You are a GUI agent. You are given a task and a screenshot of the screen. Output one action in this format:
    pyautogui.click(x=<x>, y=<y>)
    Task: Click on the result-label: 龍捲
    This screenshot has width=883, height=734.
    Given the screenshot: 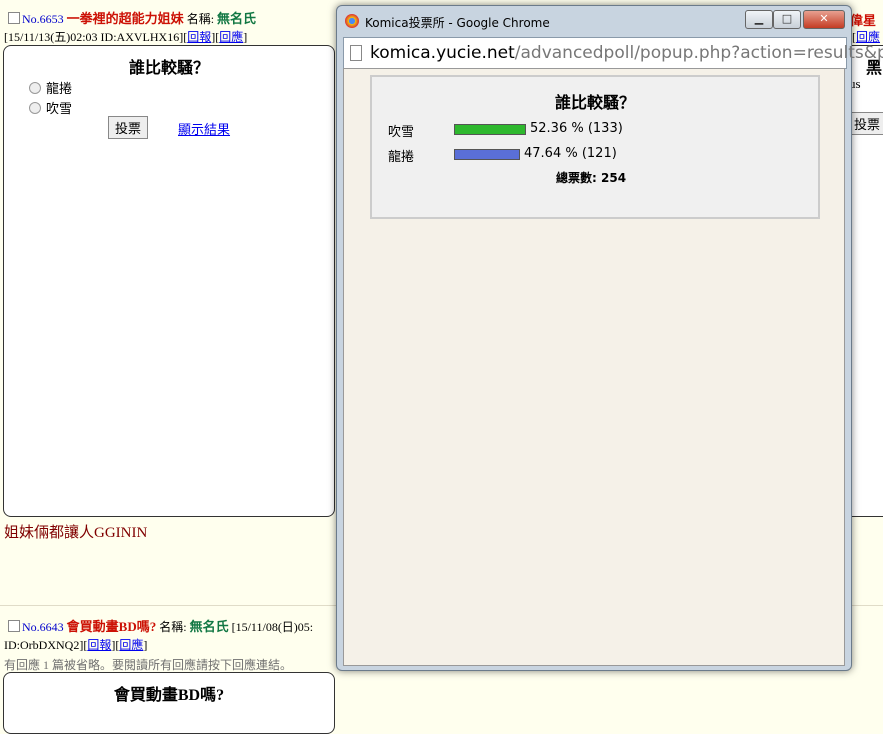 What is the action you would take?
    pyautogui.click(x=401, y=157)
    